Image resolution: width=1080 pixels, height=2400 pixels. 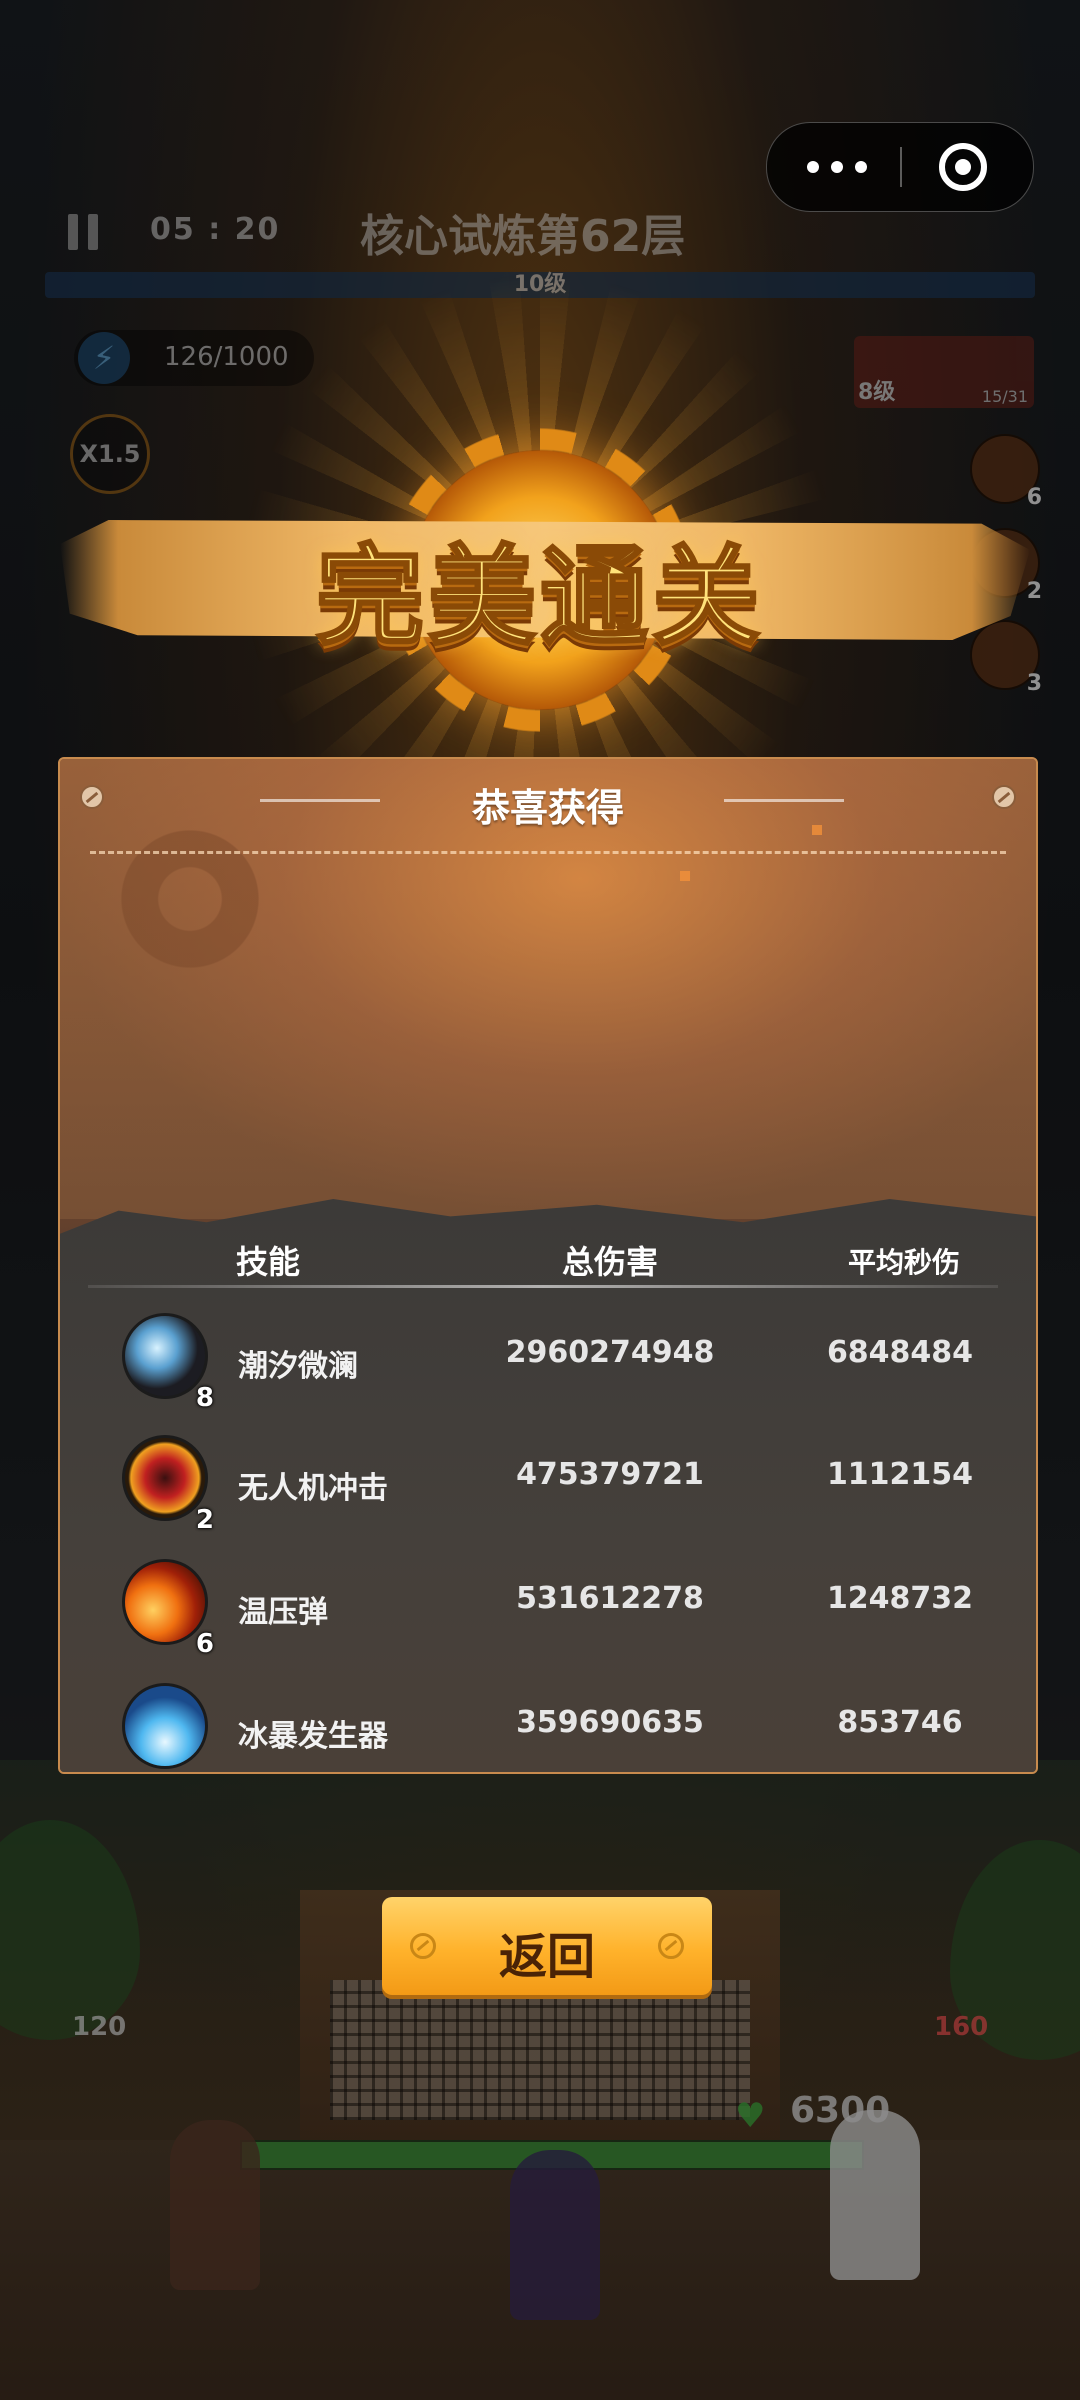 I want to click on skill-icon-wrap: 8, so click(x=168, y=1363).